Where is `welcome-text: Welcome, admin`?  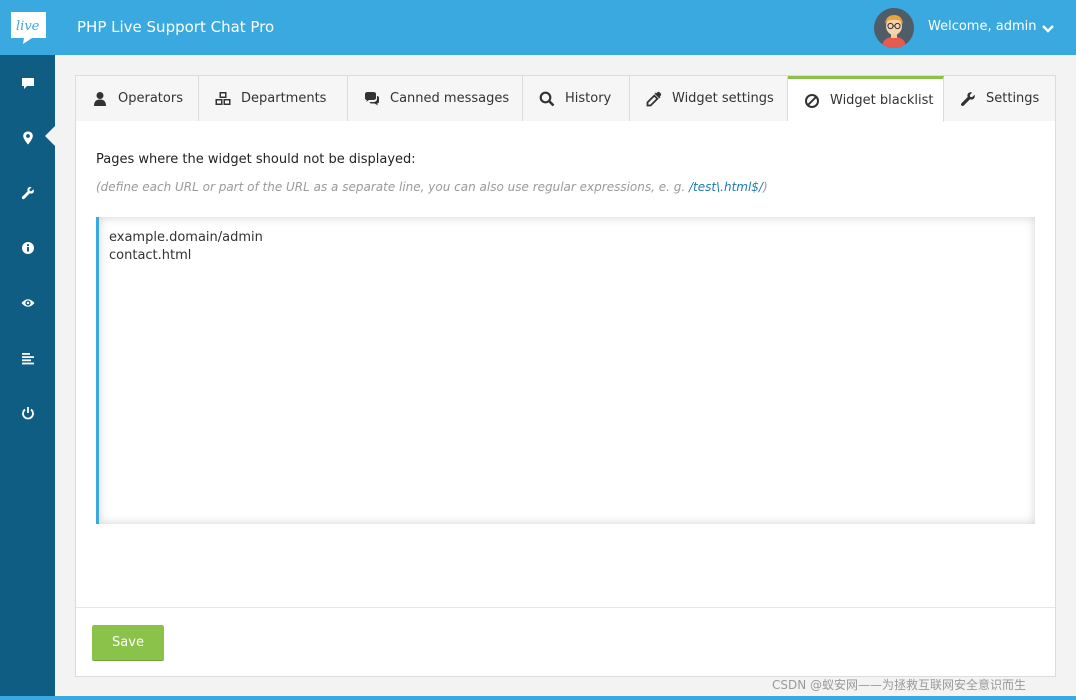 welcome-text: Welcome, admin is located at coordinates (982, 26).